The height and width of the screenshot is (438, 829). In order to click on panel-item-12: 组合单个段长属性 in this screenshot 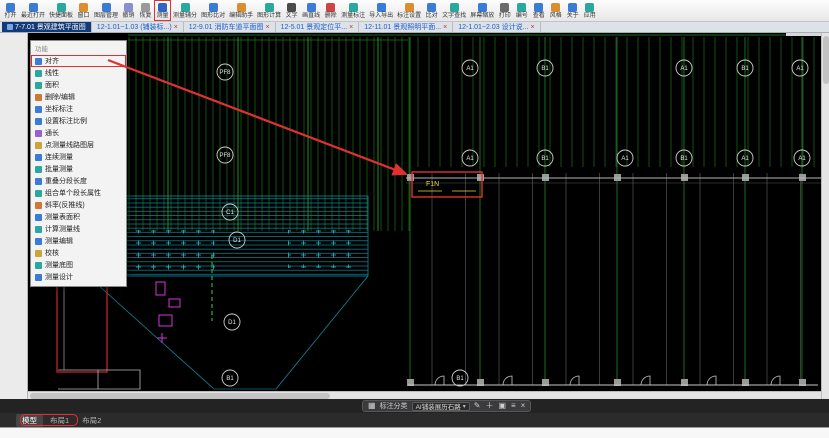, I will do `click(78, 193)`.